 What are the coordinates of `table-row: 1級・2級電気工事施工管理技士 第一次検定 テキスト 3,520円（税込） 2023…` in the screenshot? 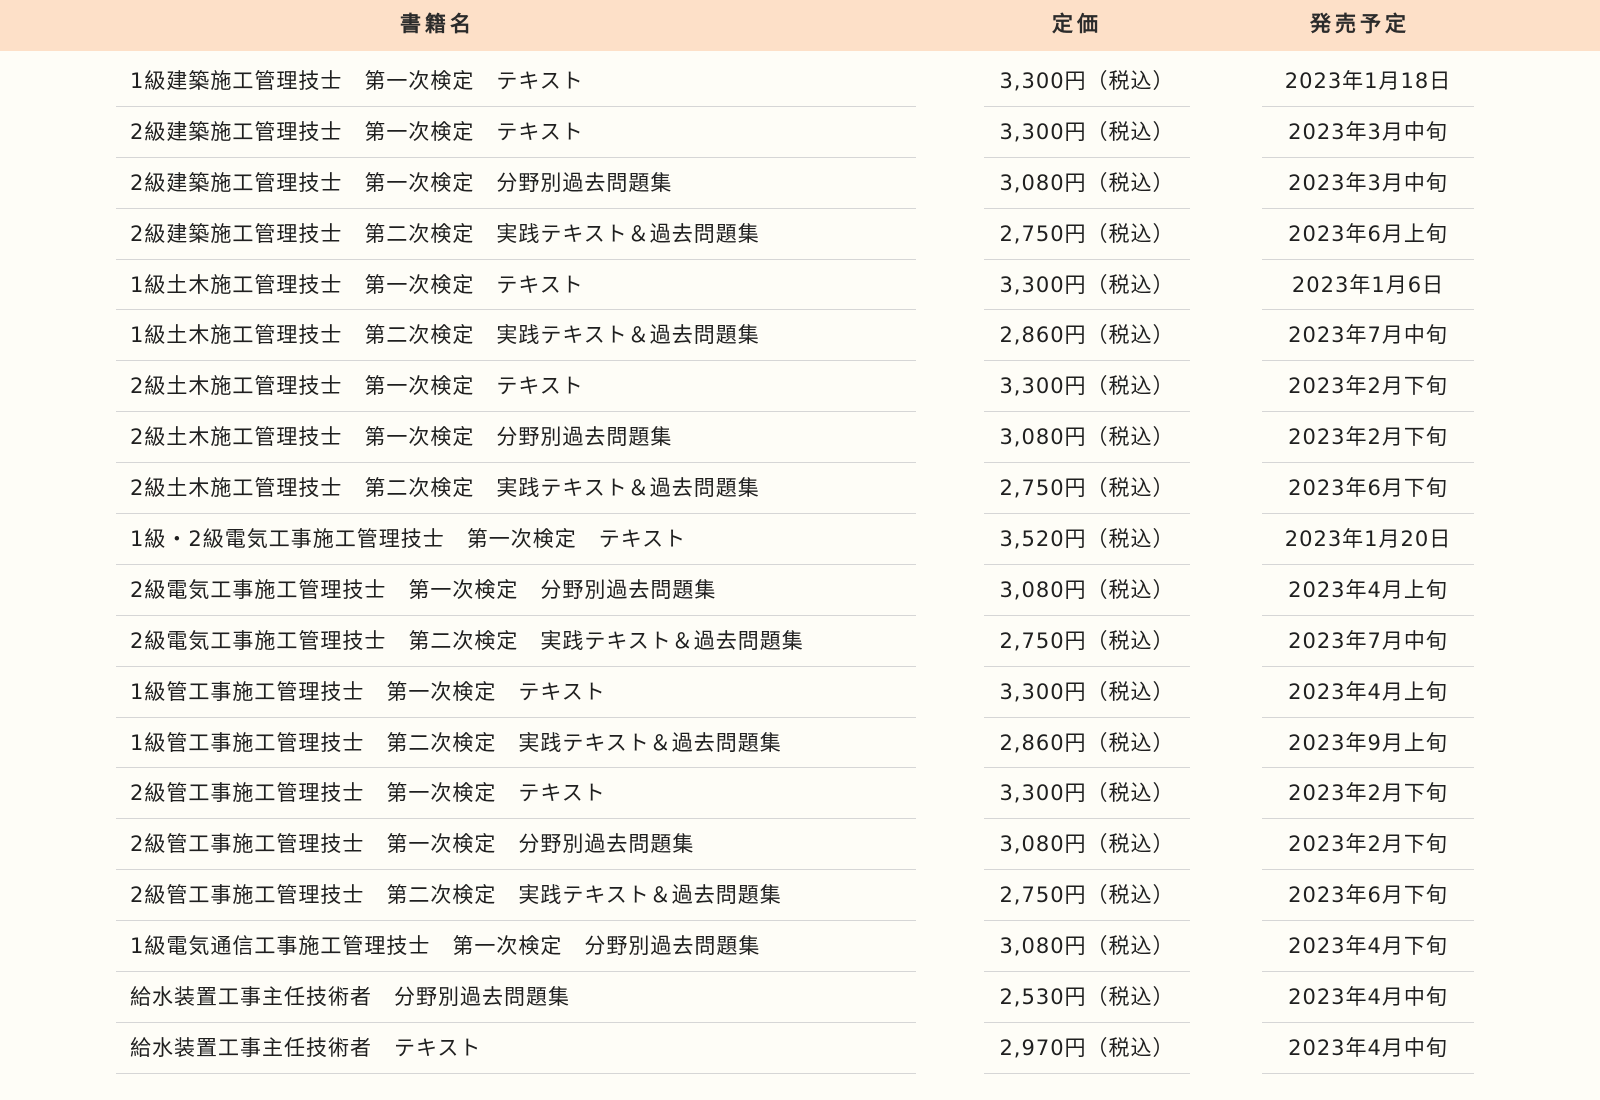 It's located at (800, 539).